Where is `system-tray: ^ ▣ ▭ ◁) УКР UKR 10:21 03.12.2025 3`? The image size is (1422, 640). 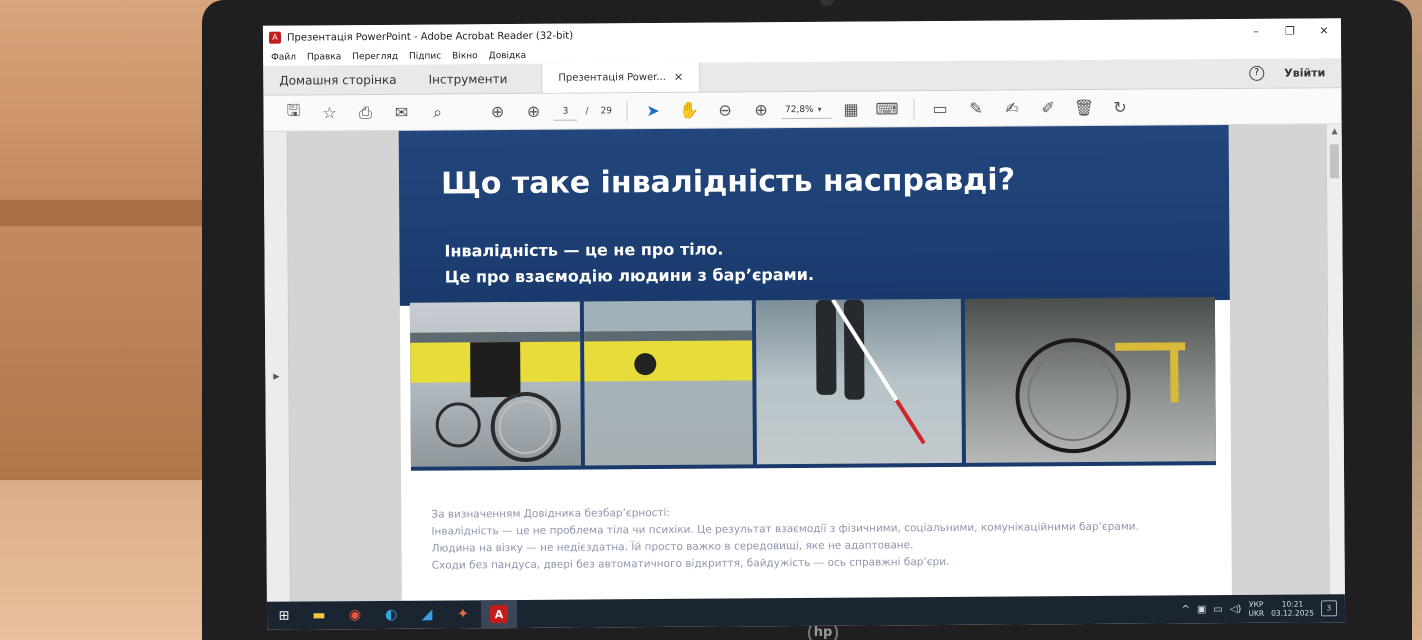
system-tray: ^ ▣ ▭ ◁) УКР UKR 10:21 03.12.2025 3 is located at coordinates (1263, 608).